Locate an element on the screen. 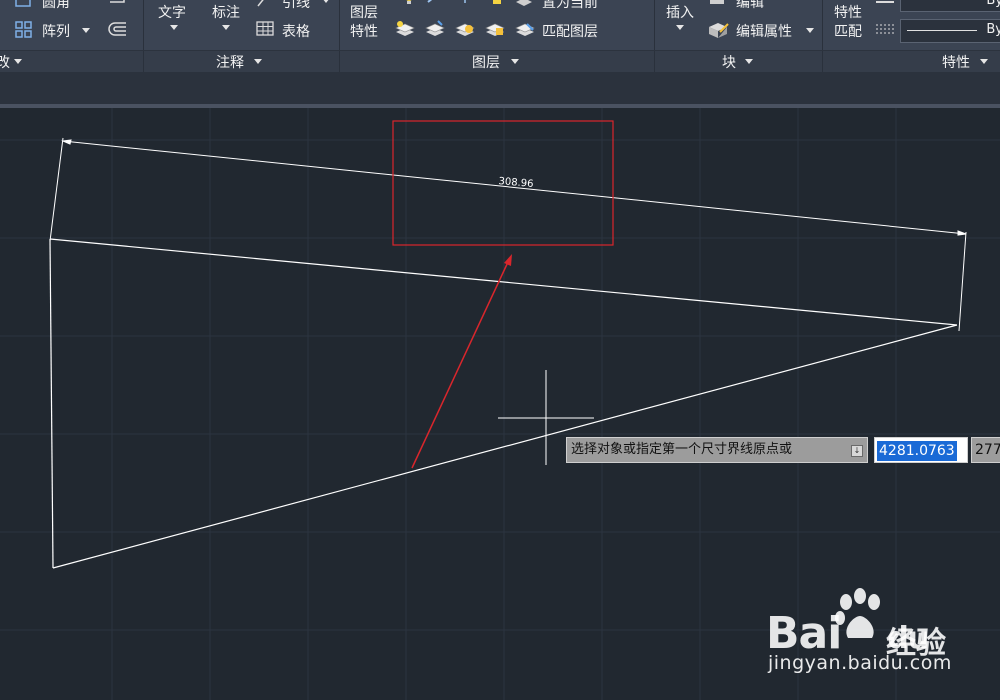 This screenshot has height=700, width=1000. ribbon-panel-labels: 改 注释 图层 块 特性 is located at coordinates (500, 61).